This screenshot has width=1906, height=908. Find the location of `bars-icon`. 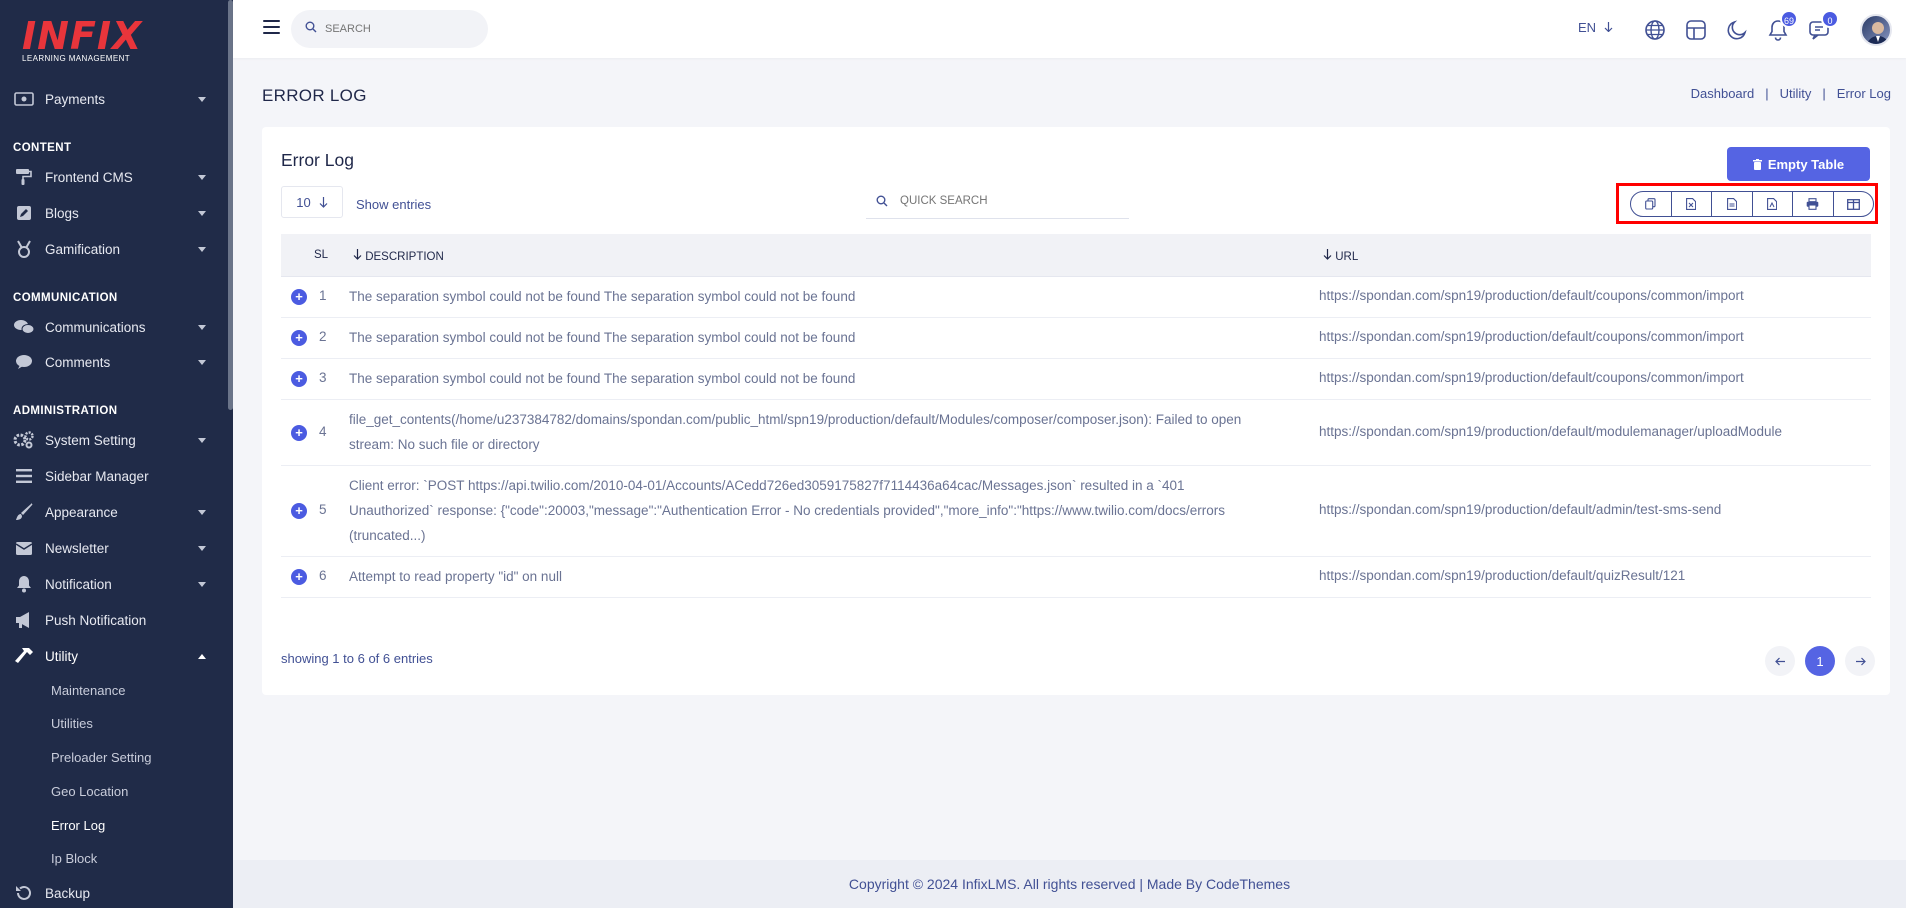

bars-icon is located at coordinates (24, 476).